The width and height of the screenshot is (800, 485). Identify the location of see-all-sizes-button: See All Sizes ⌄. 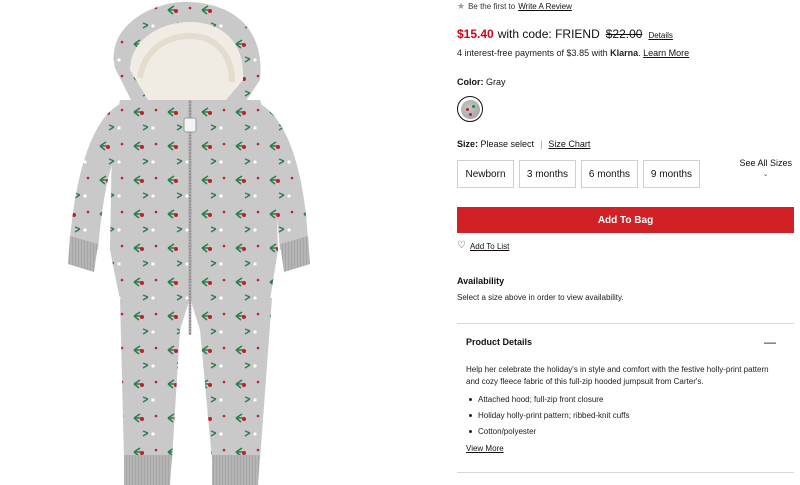
(765, 169).